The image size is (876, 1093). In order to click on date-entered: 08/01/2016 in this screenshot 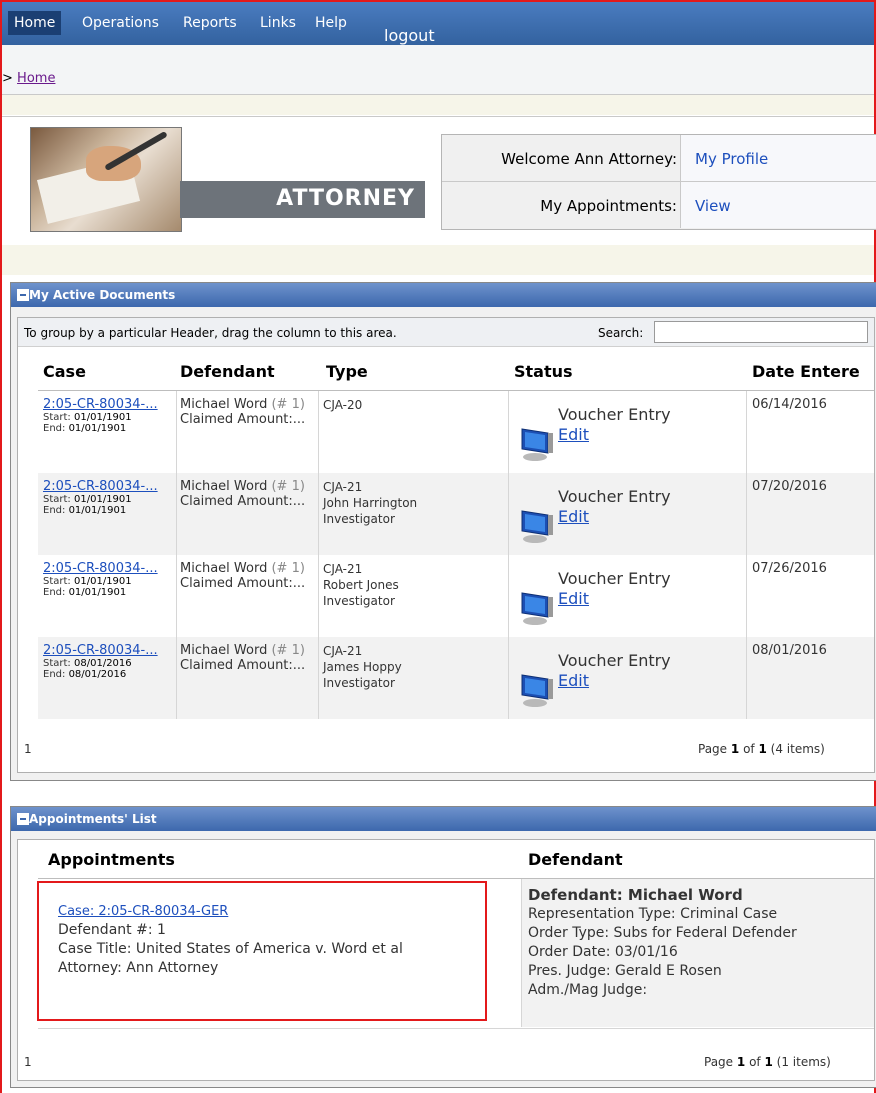, I will do `click(789, 650)`.